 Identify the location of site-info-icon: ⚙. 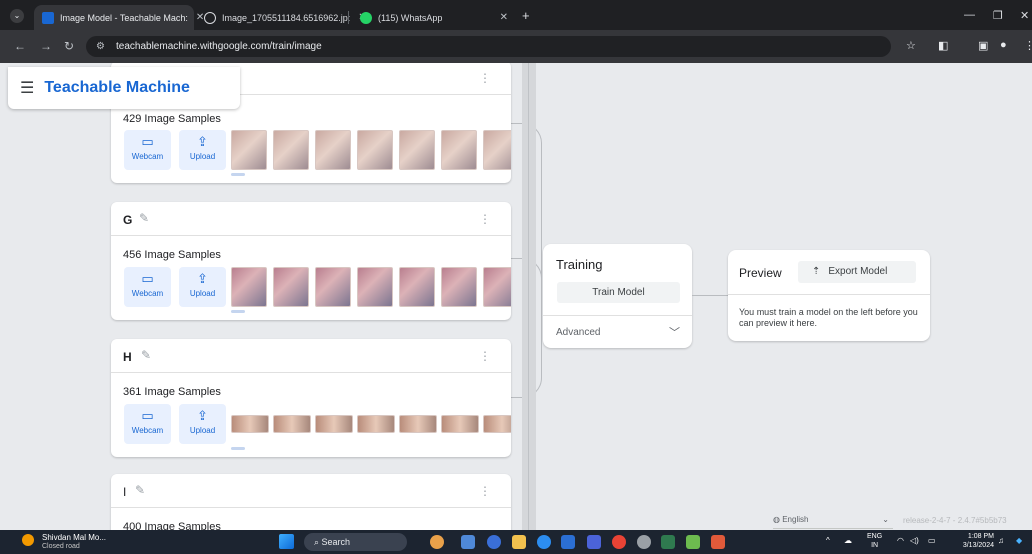
(100, 46).